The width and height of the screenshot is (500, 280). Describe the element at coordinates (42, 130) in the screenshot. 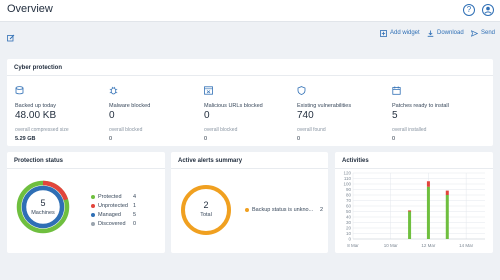

I see `metric-sub-label: overall compressed size` at that location.